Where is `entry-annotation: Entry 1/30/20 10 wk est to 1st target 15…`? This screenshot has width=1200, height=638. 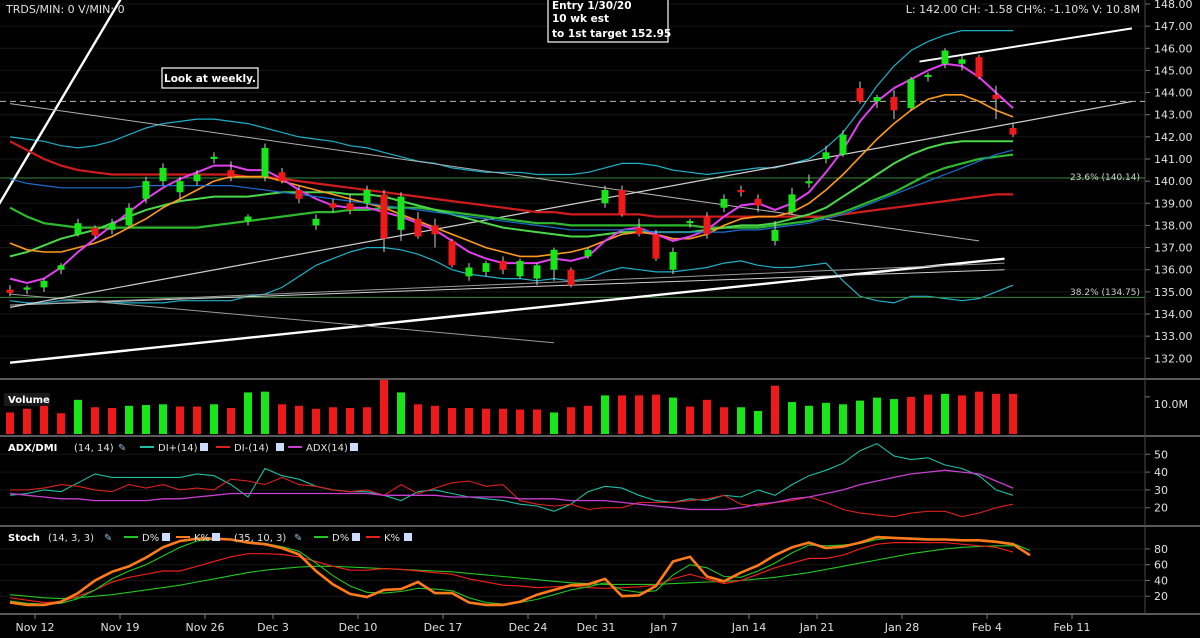 entry-annotation: Entry 1/30/20 10 wk est to 1st target 15… is located at coordinates (609, 21).